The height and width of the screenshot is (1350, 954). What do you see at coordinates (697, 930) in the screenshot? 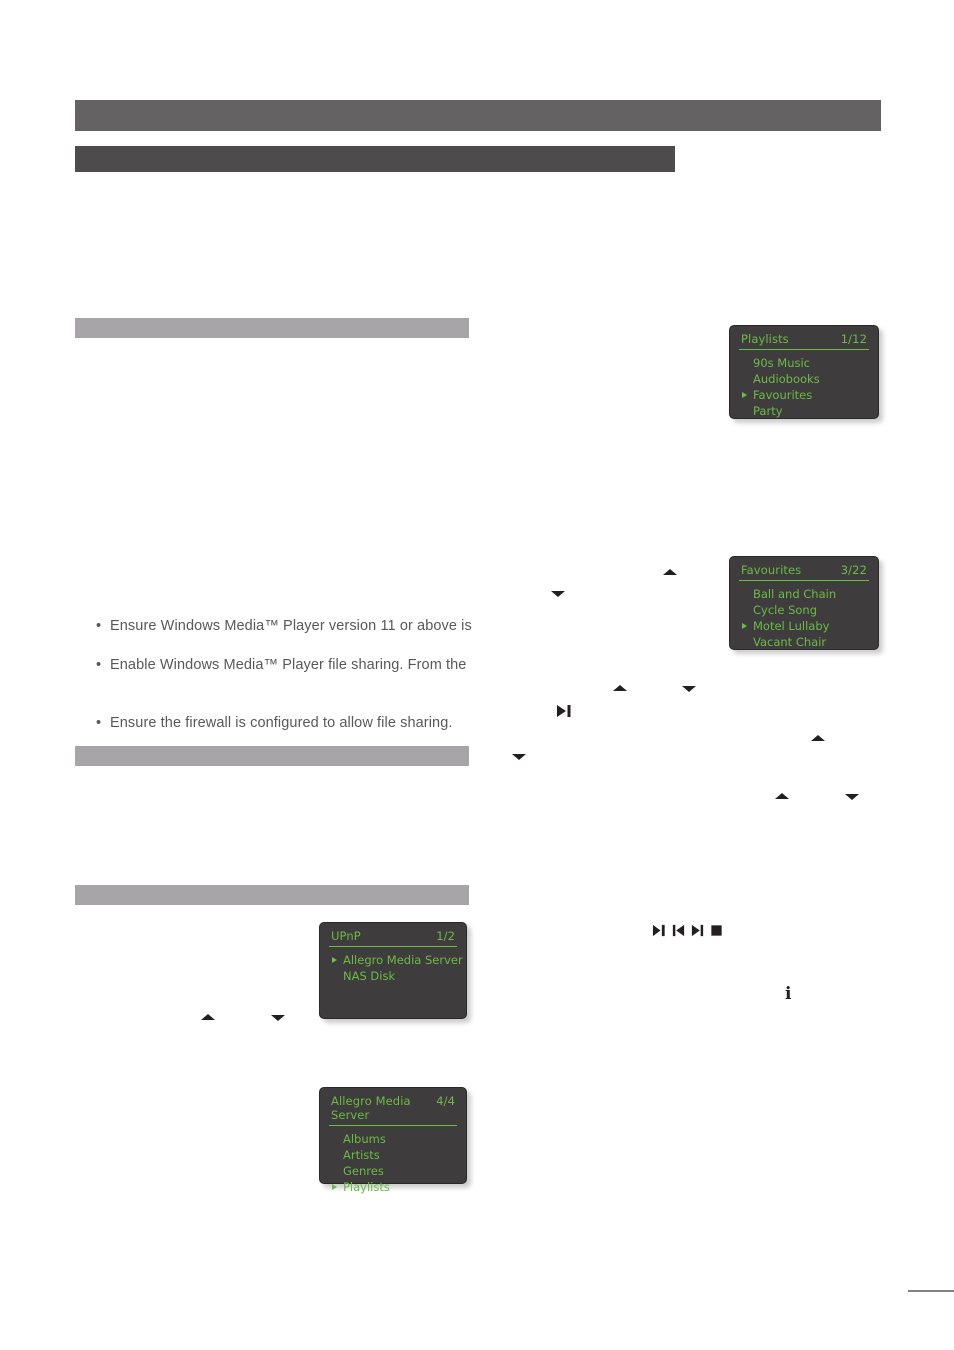
I see `next-track-icon` at bounding box center [697, 930].